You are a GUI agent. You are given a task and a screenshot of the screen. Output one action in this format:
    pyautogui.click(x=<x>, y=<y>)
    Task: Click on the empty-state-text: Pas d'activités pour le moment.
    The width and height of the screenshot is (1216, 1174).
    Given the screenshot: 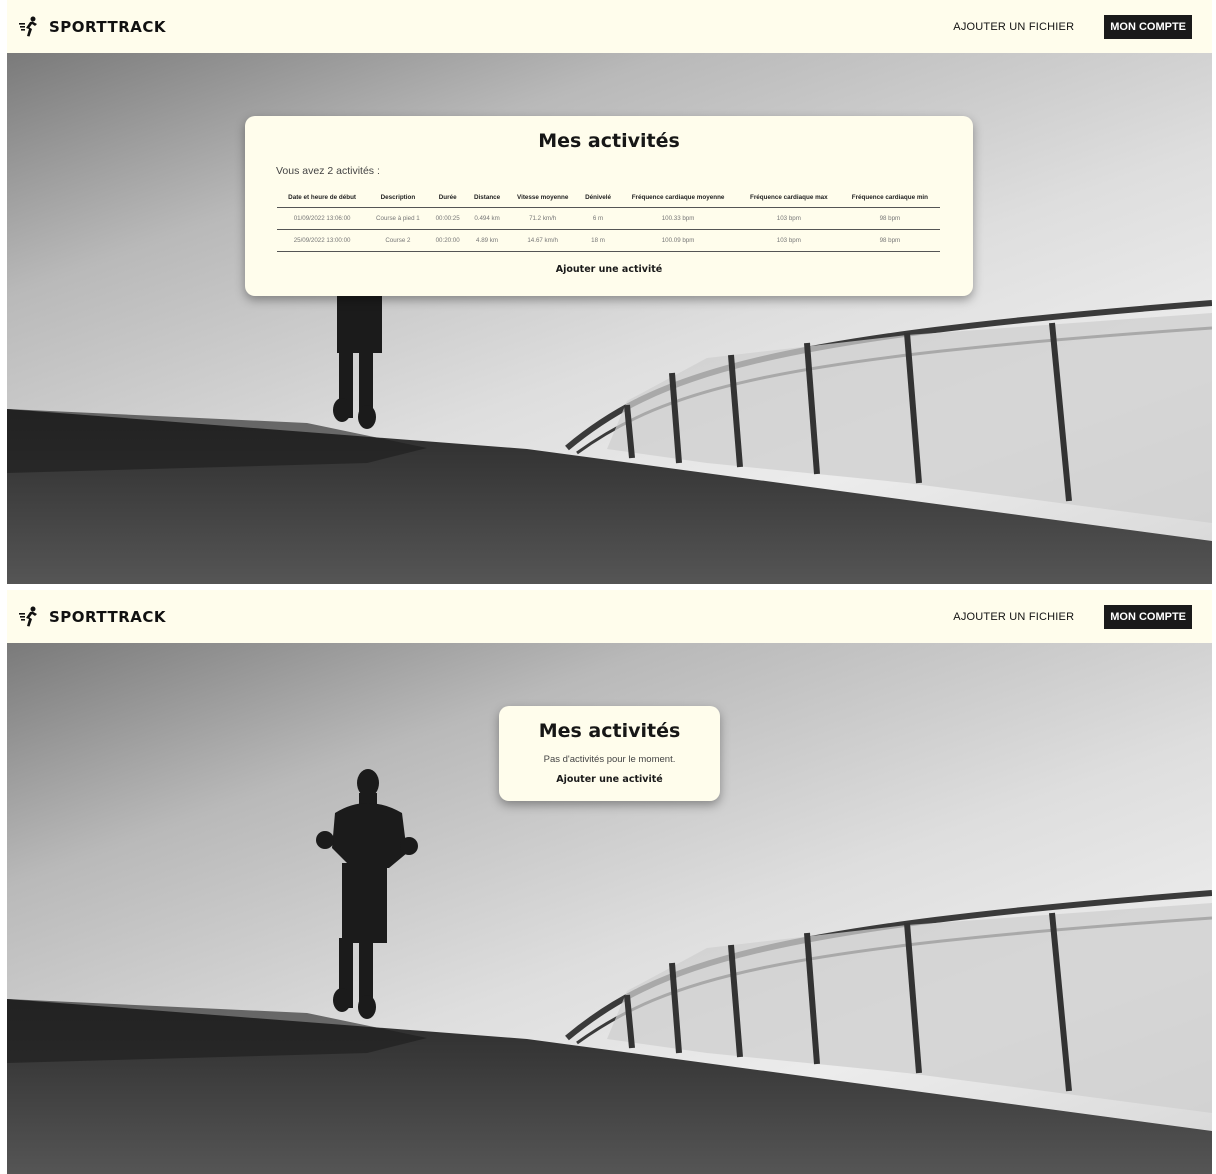 What is the action you would take?
    pyautogui.click(x=609, y=759)
    